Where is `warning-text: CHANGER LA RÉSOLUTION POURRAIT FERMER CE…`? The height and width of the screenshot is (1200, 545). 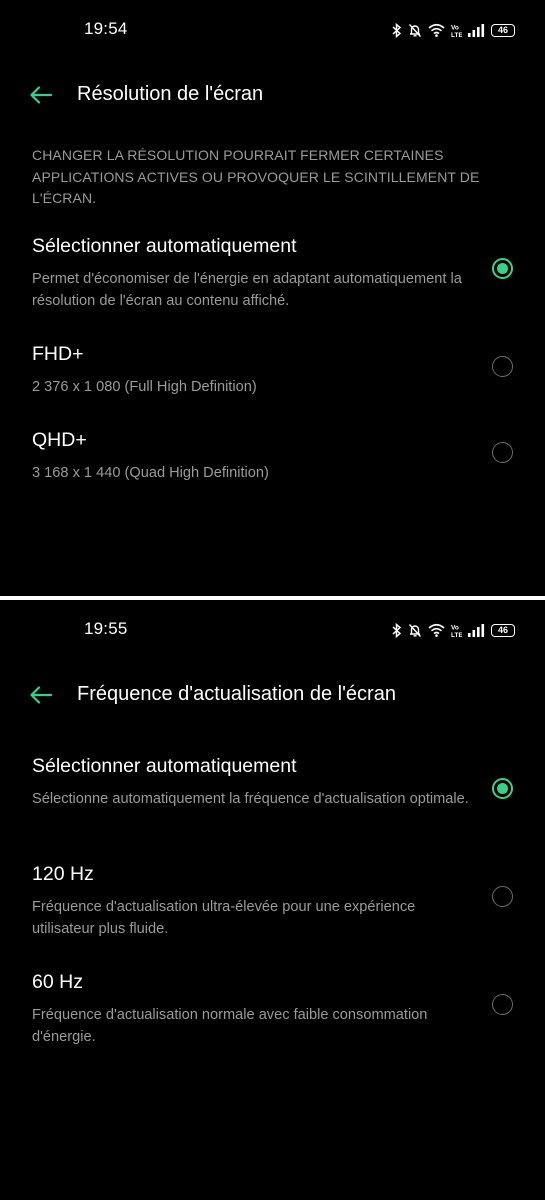 warning-text: CHANGER LA RÉSOLUTION POURRAIT FERMER CE… is located at coordinates (256, 176).